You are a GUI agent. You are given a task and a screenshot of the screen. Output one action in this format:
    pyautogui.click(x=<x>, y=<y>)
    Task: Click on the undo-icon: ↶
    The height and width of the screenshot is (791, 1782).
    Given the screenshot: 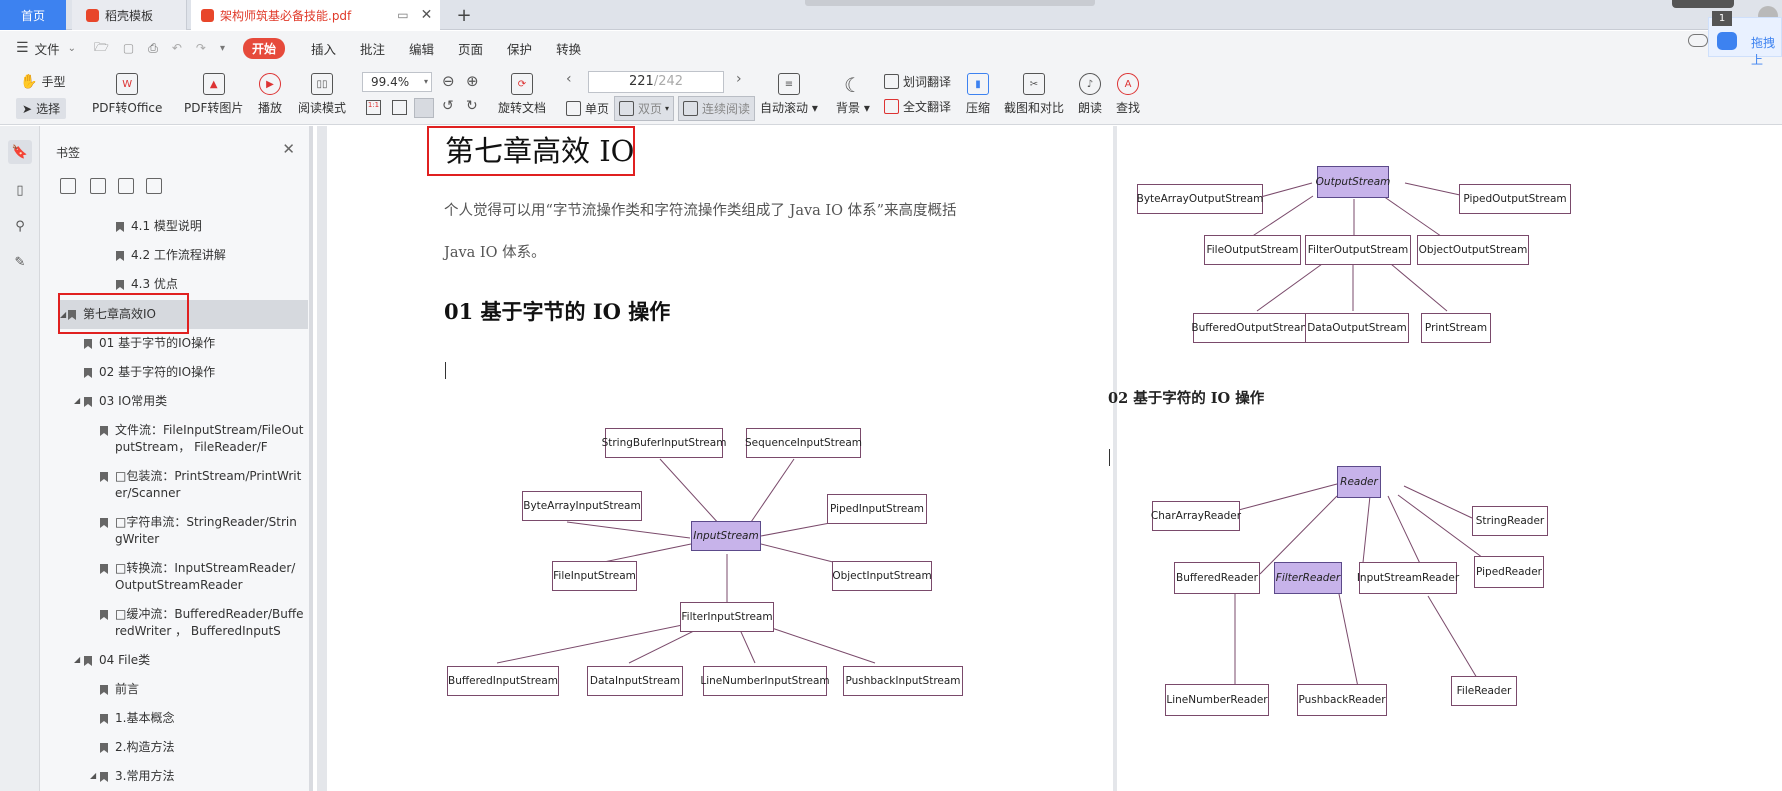 What is the action you would take?
    pyautogui.click(x=177, y=48)
    